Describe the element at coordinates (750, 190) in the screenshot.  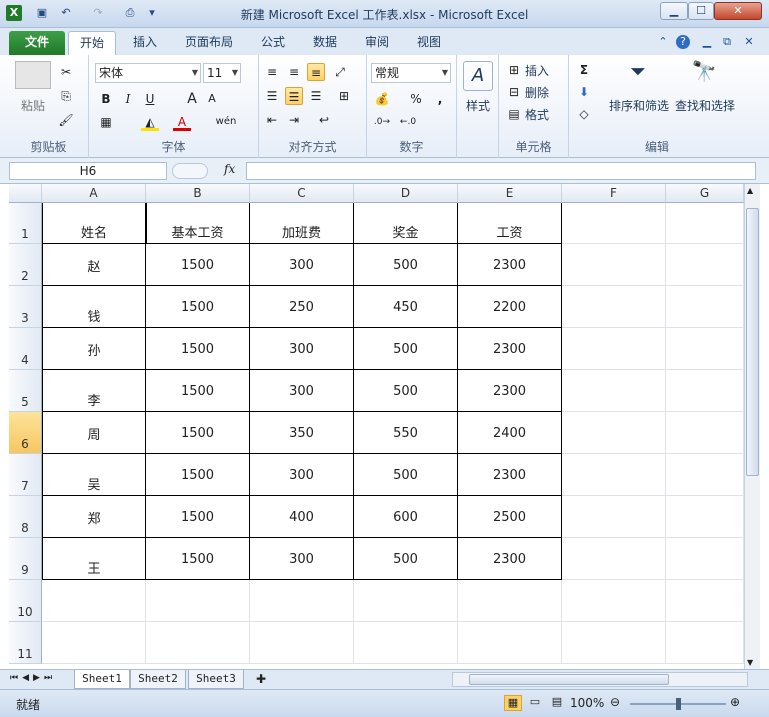
I see `scroll-up-icon: ▲` at that location.